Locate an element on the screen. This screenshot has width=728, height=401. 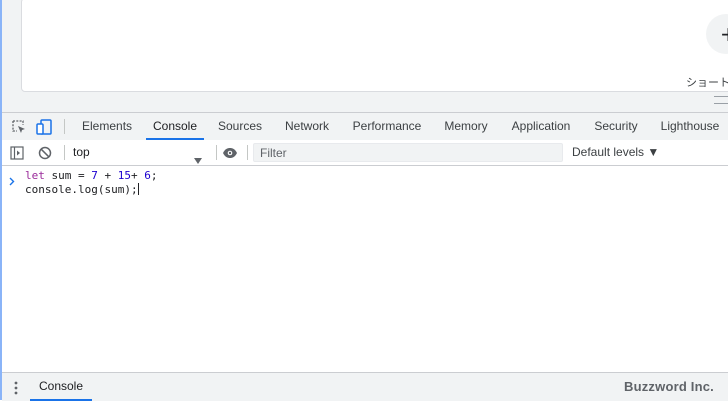
eye-icon is located at coordinates (230, 152).